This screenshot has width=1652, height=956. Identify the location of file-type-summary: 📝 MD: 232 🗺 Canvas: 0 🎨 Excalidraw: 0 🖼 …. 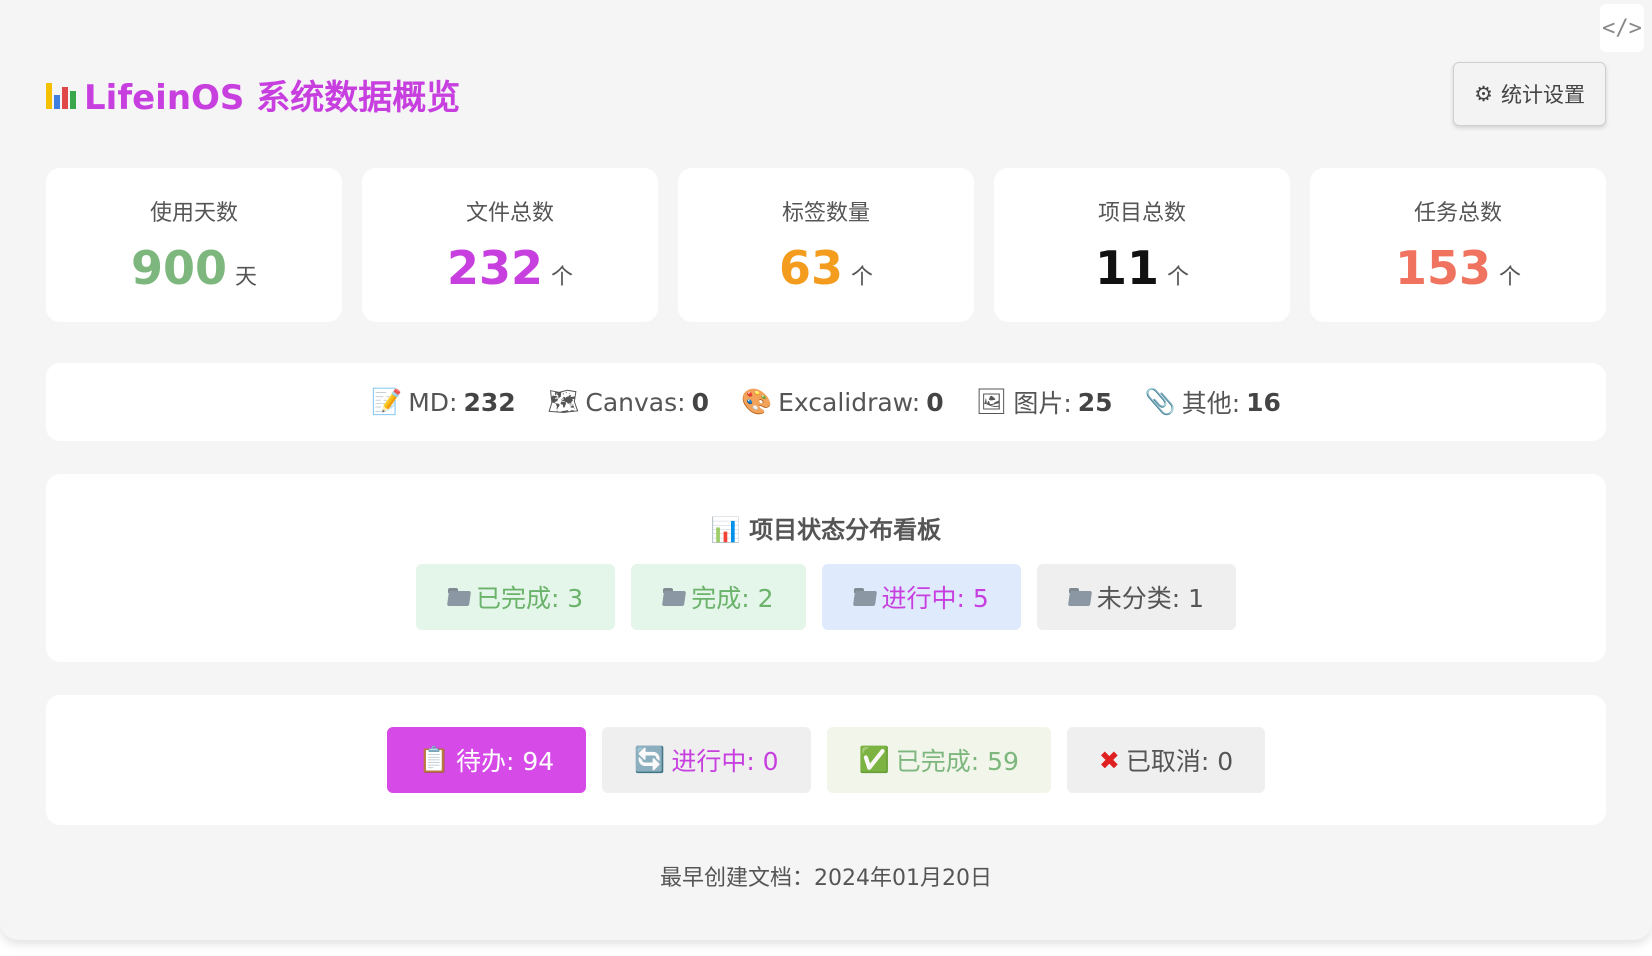
(826, 402).